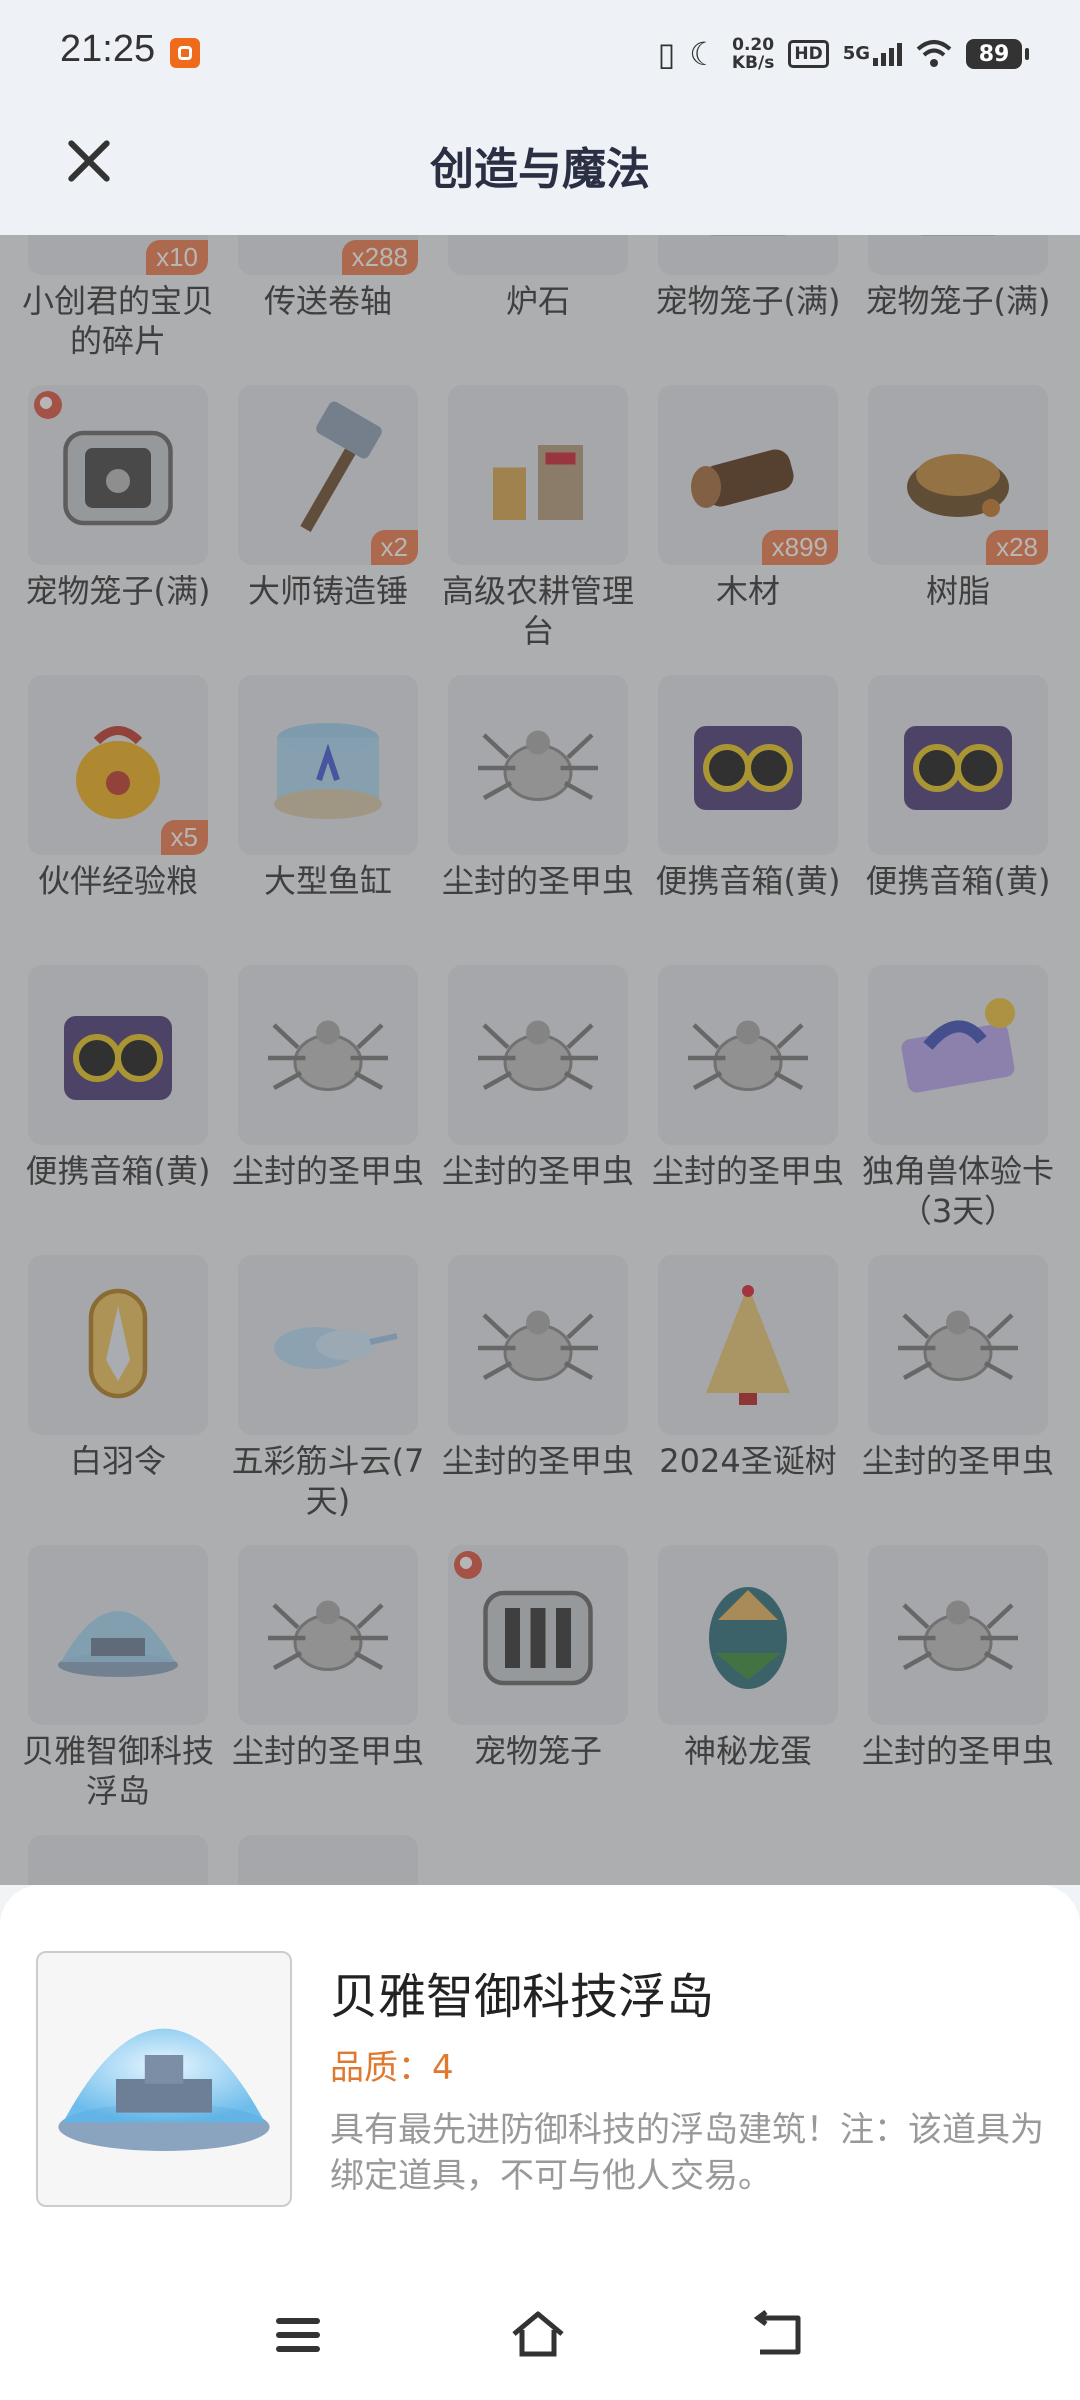 The height and width of the screenshot is (2400, 1080). What do you see at coordinates (753, 63) in the screenshot?
I see `network-speed-unit: KB/s` at bounding box center [753, 63].